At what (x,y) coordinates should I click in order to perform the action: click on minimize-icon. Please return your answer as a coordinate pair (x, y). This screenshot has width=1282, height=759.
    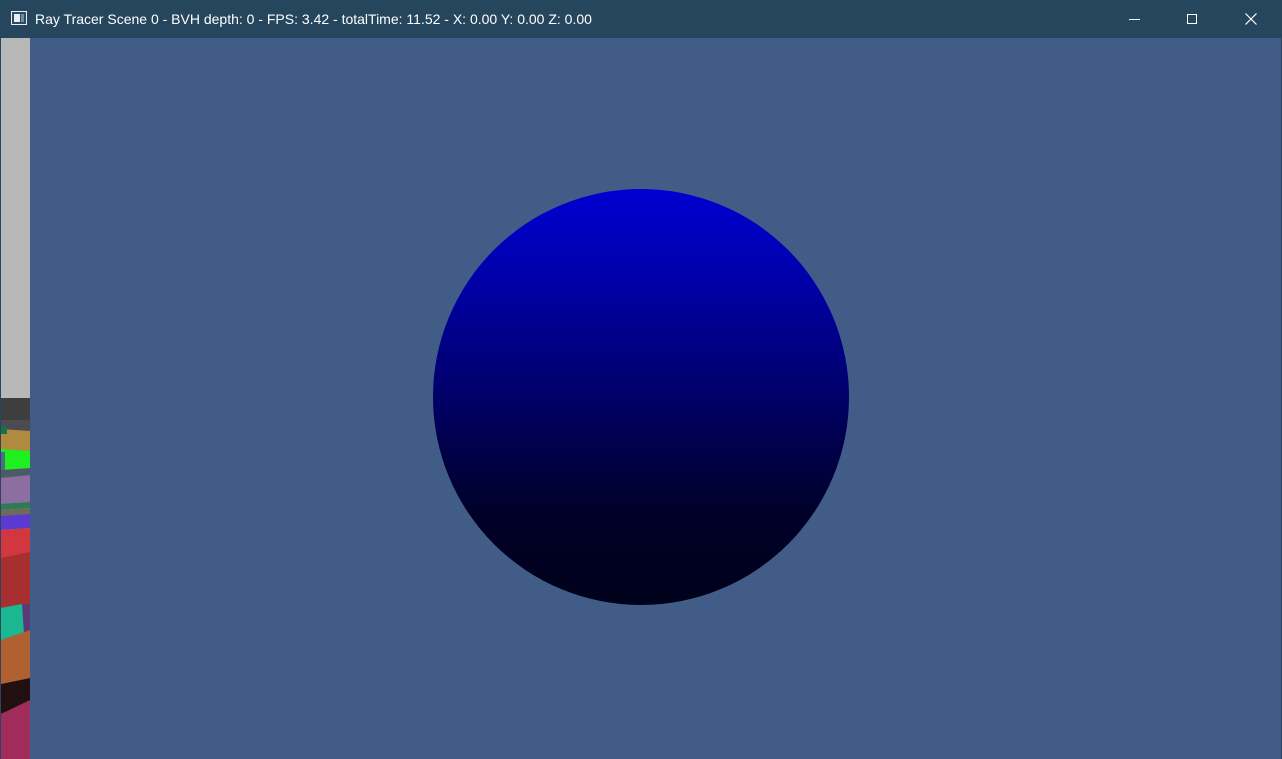
    Looking at the image, I should click on (1134, 19).